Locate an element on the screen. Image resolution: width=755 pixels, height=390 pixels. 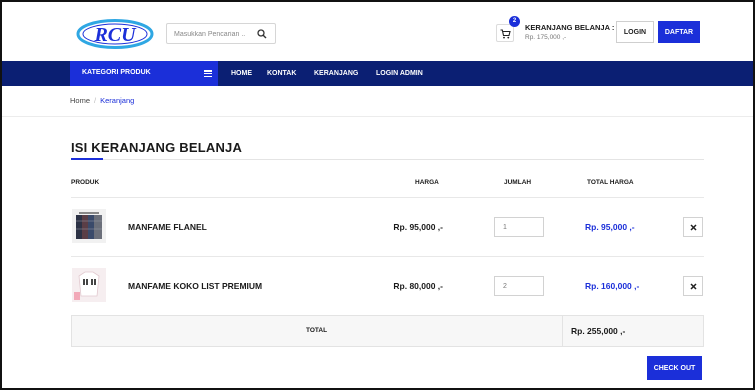
column-header-qty: JUMLAH is located at coordinates (518, 182).